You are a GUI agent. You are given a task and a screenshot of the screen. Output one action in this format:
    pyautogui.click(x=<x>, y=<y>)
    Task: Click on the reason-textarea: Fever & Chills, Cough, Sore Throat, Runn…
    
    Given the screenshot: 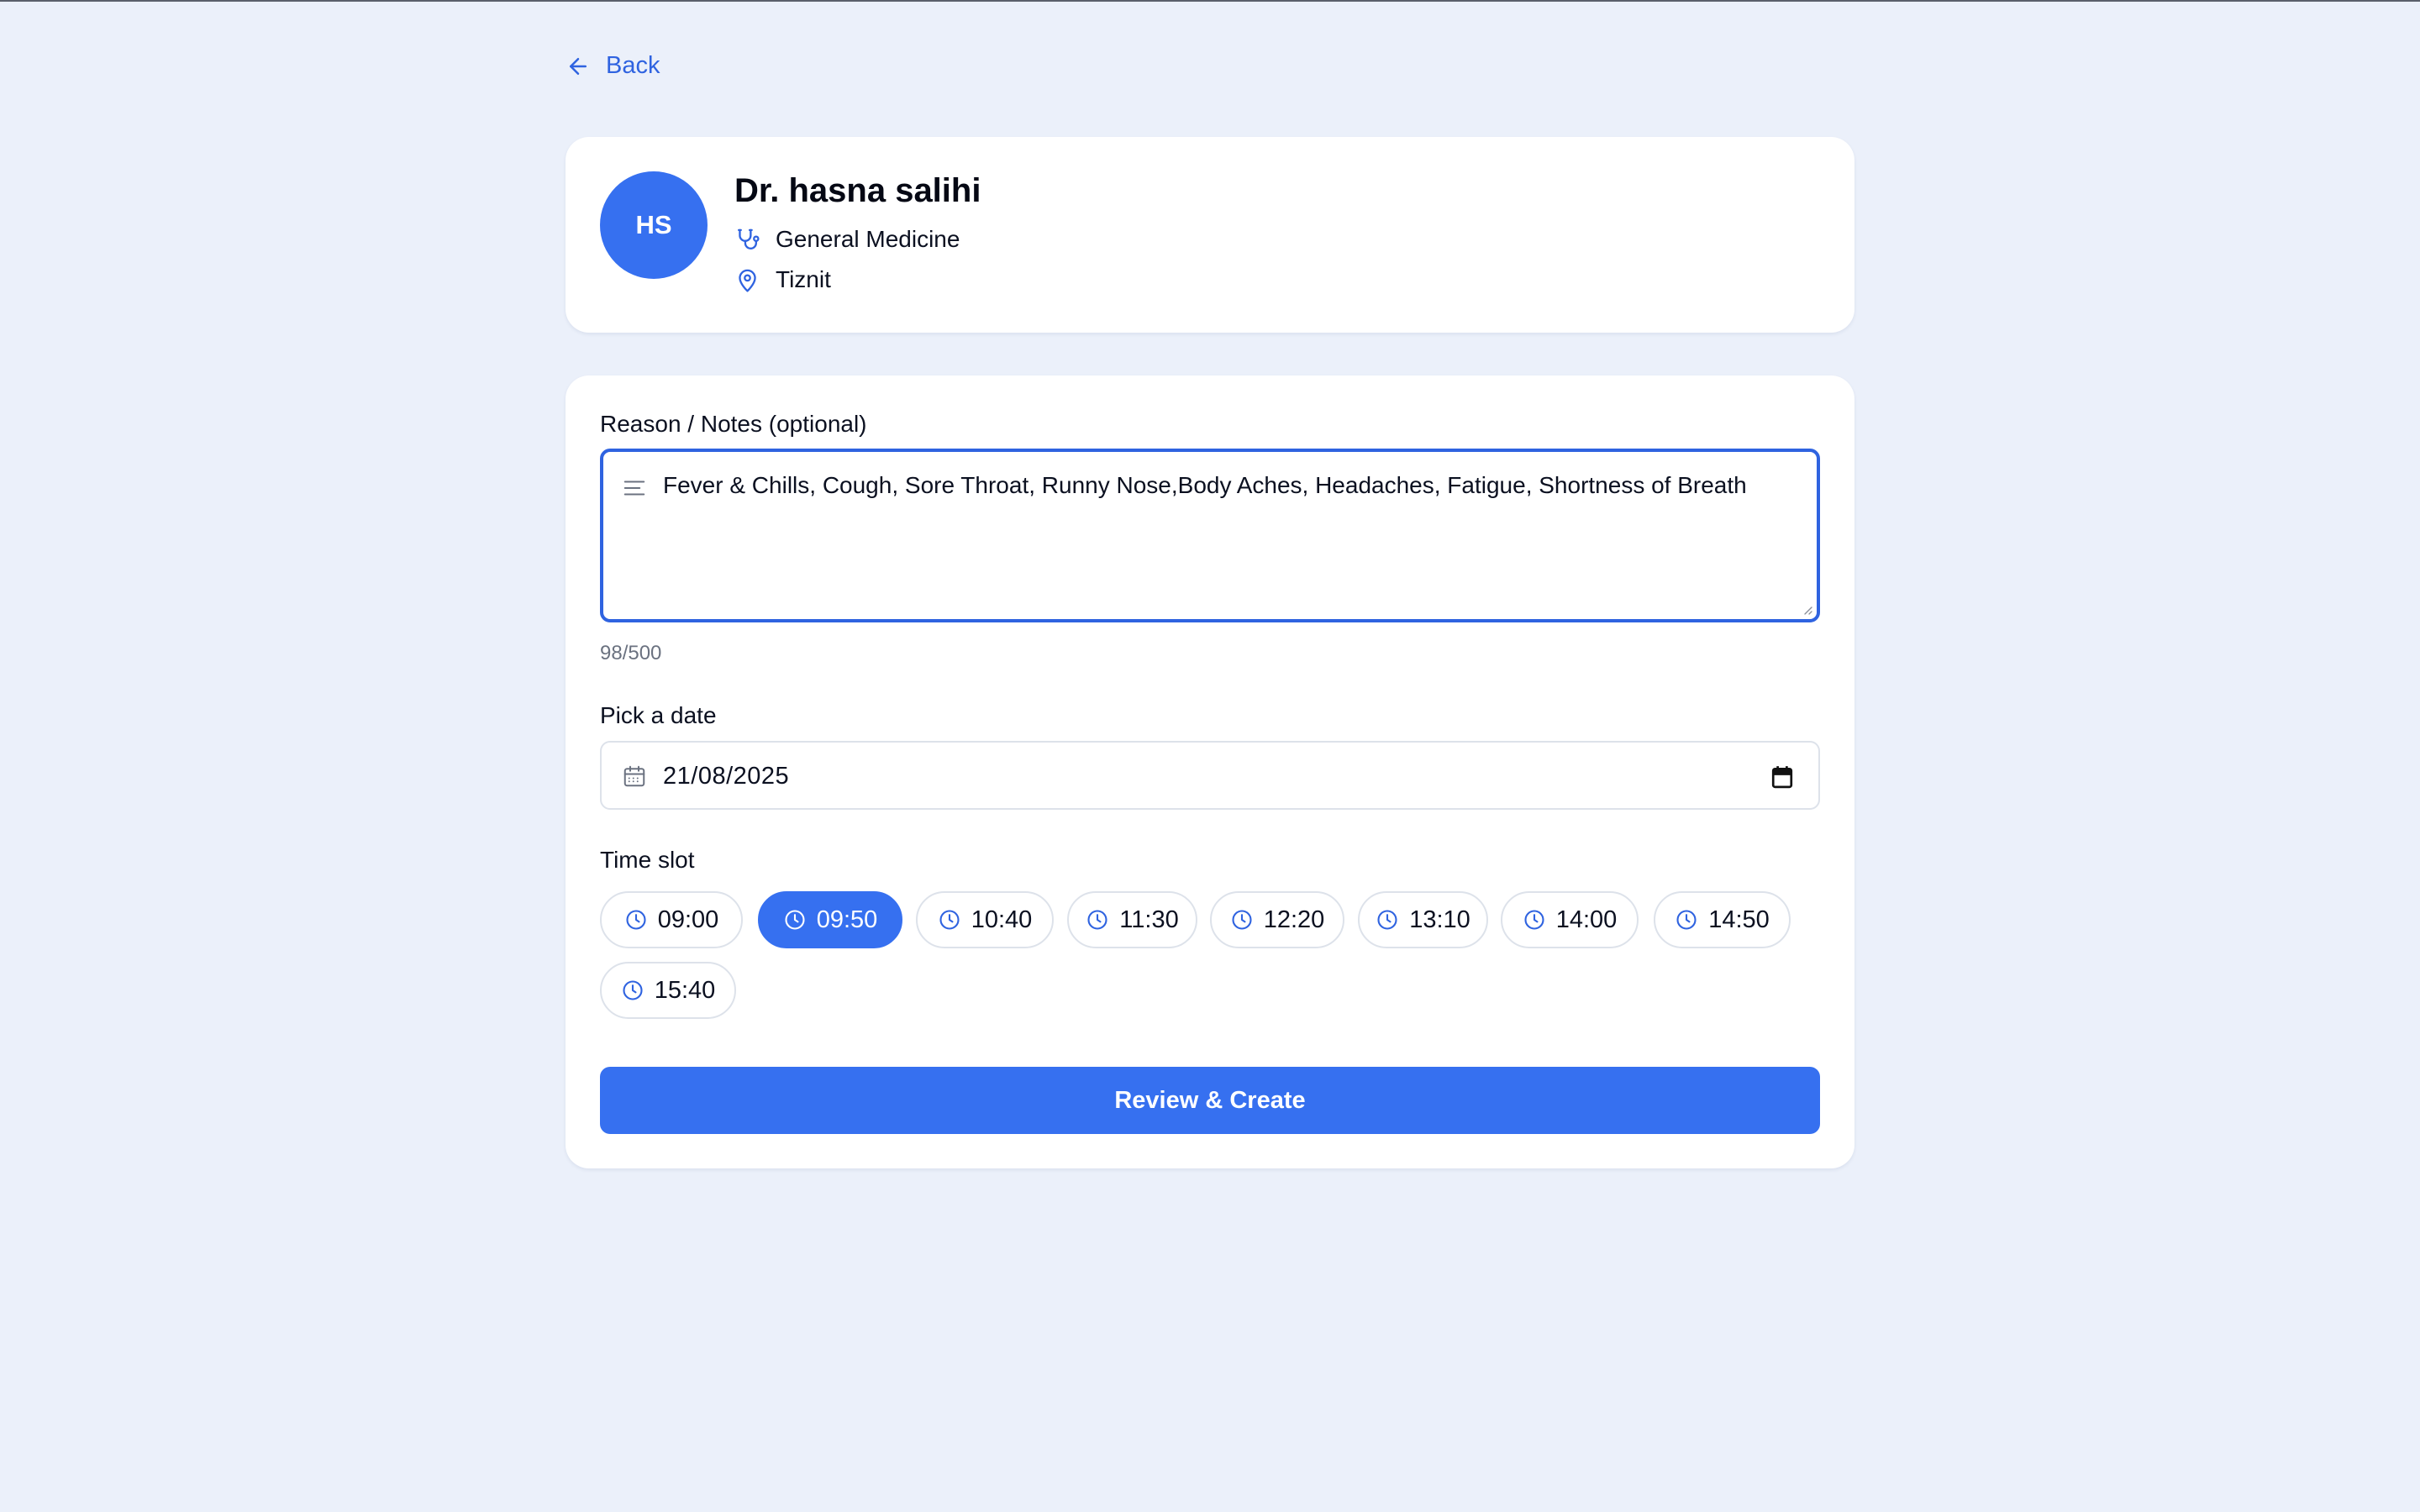 What is the action you would take?
    pyautogui.click(x=1210, y=535)
    